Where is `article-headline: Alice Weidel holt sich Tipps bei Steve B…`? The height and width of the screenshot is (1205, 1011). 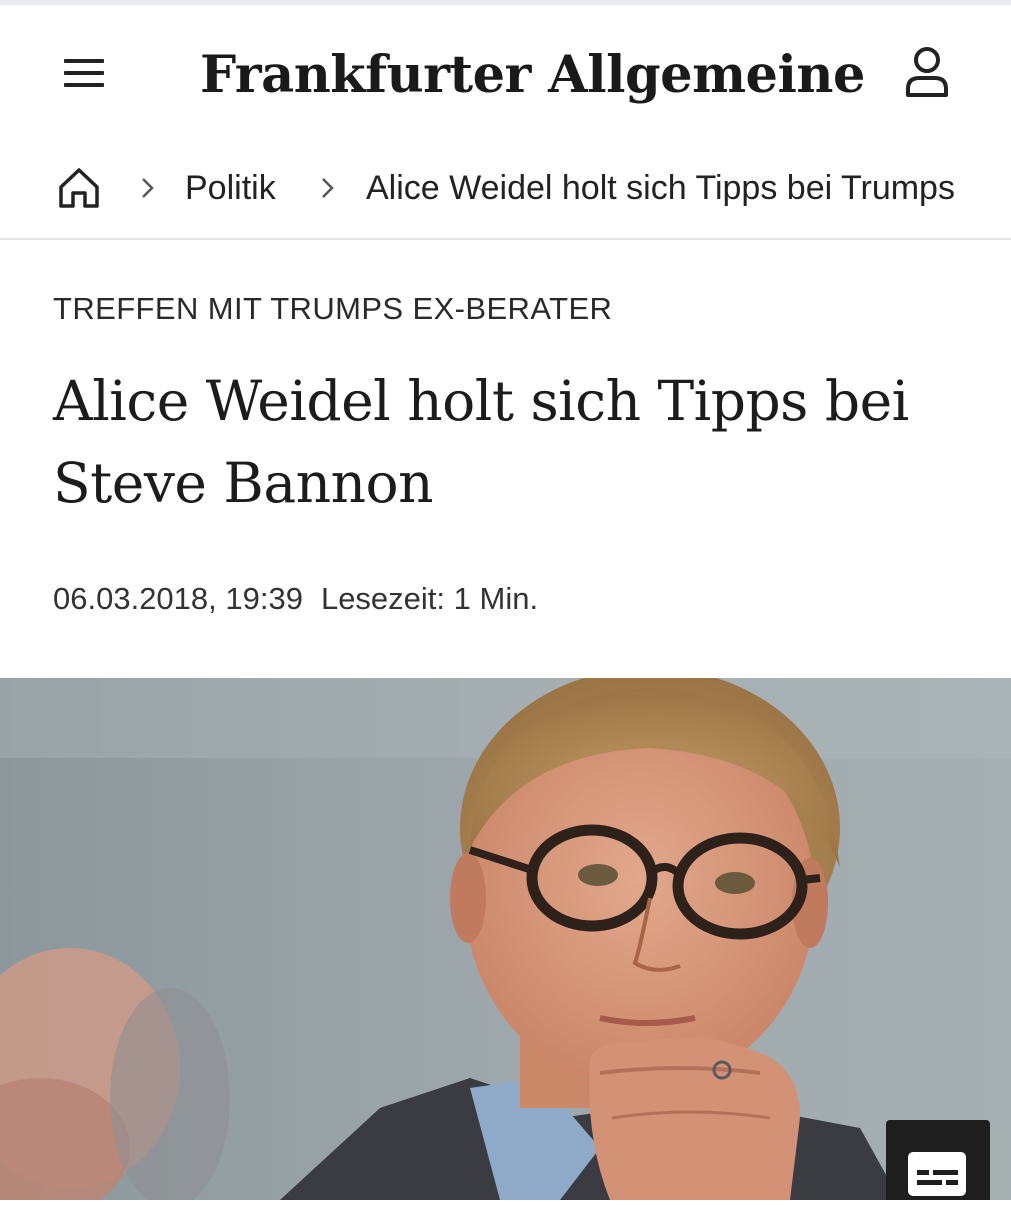
article-headline: Alice Weidel holt sich Tipps bei Steve B… is located at coordinates (481, 442).